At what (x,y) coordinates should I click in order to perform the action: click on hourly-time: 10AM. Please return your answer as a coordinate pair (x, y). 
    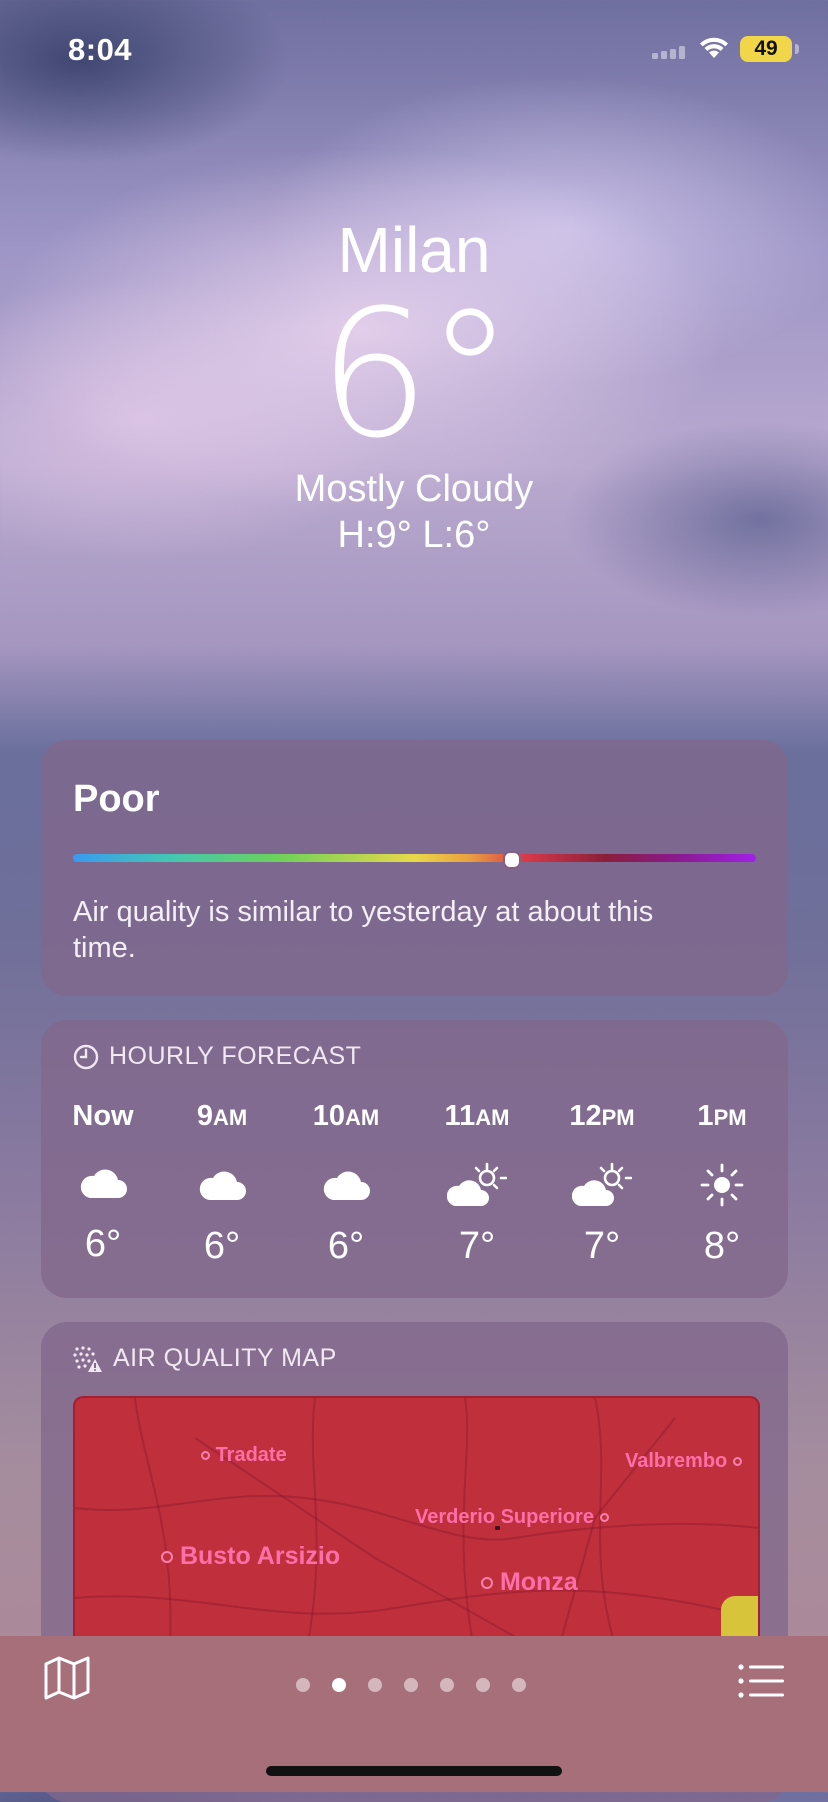
    Looking at the image, I should click on (346, 1117).